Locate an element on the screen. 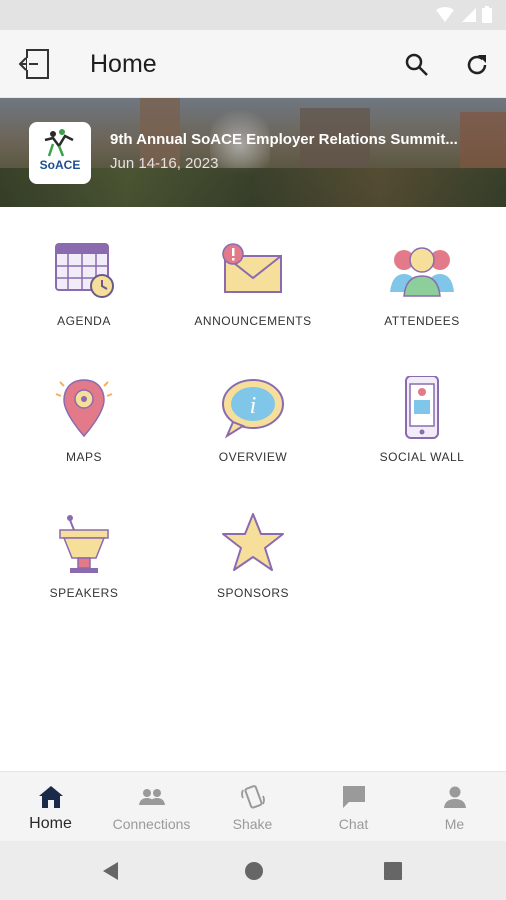 This screenshot has width=506, height=900. nav-label: Home is located at coordinates (50, 823).